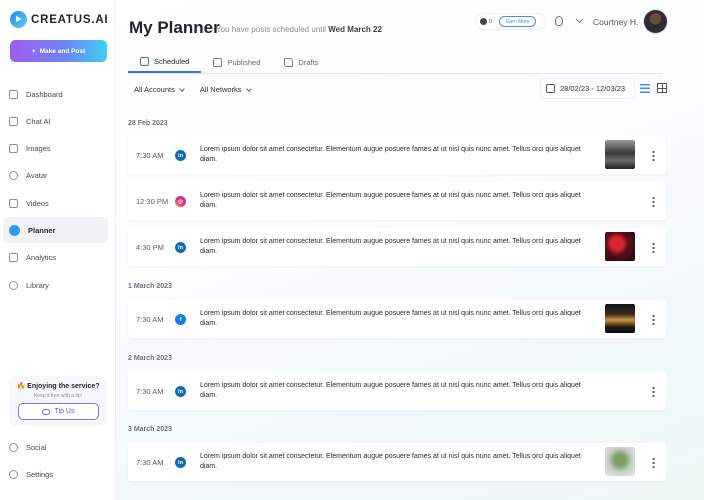 Image resolution: width=704 pixels, height=500 pixels. Describe the element at coordinates (150, 286) in the screenshot. I see `date-group-label: 1 March 2023` at that location.